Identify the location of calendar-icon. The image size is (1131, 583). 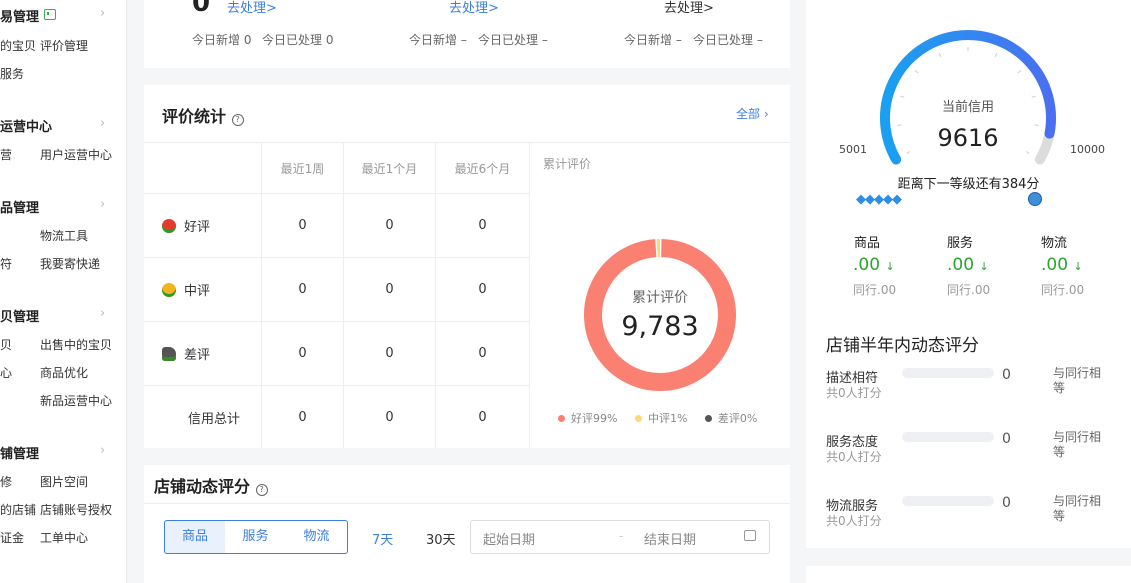
(750, 535).